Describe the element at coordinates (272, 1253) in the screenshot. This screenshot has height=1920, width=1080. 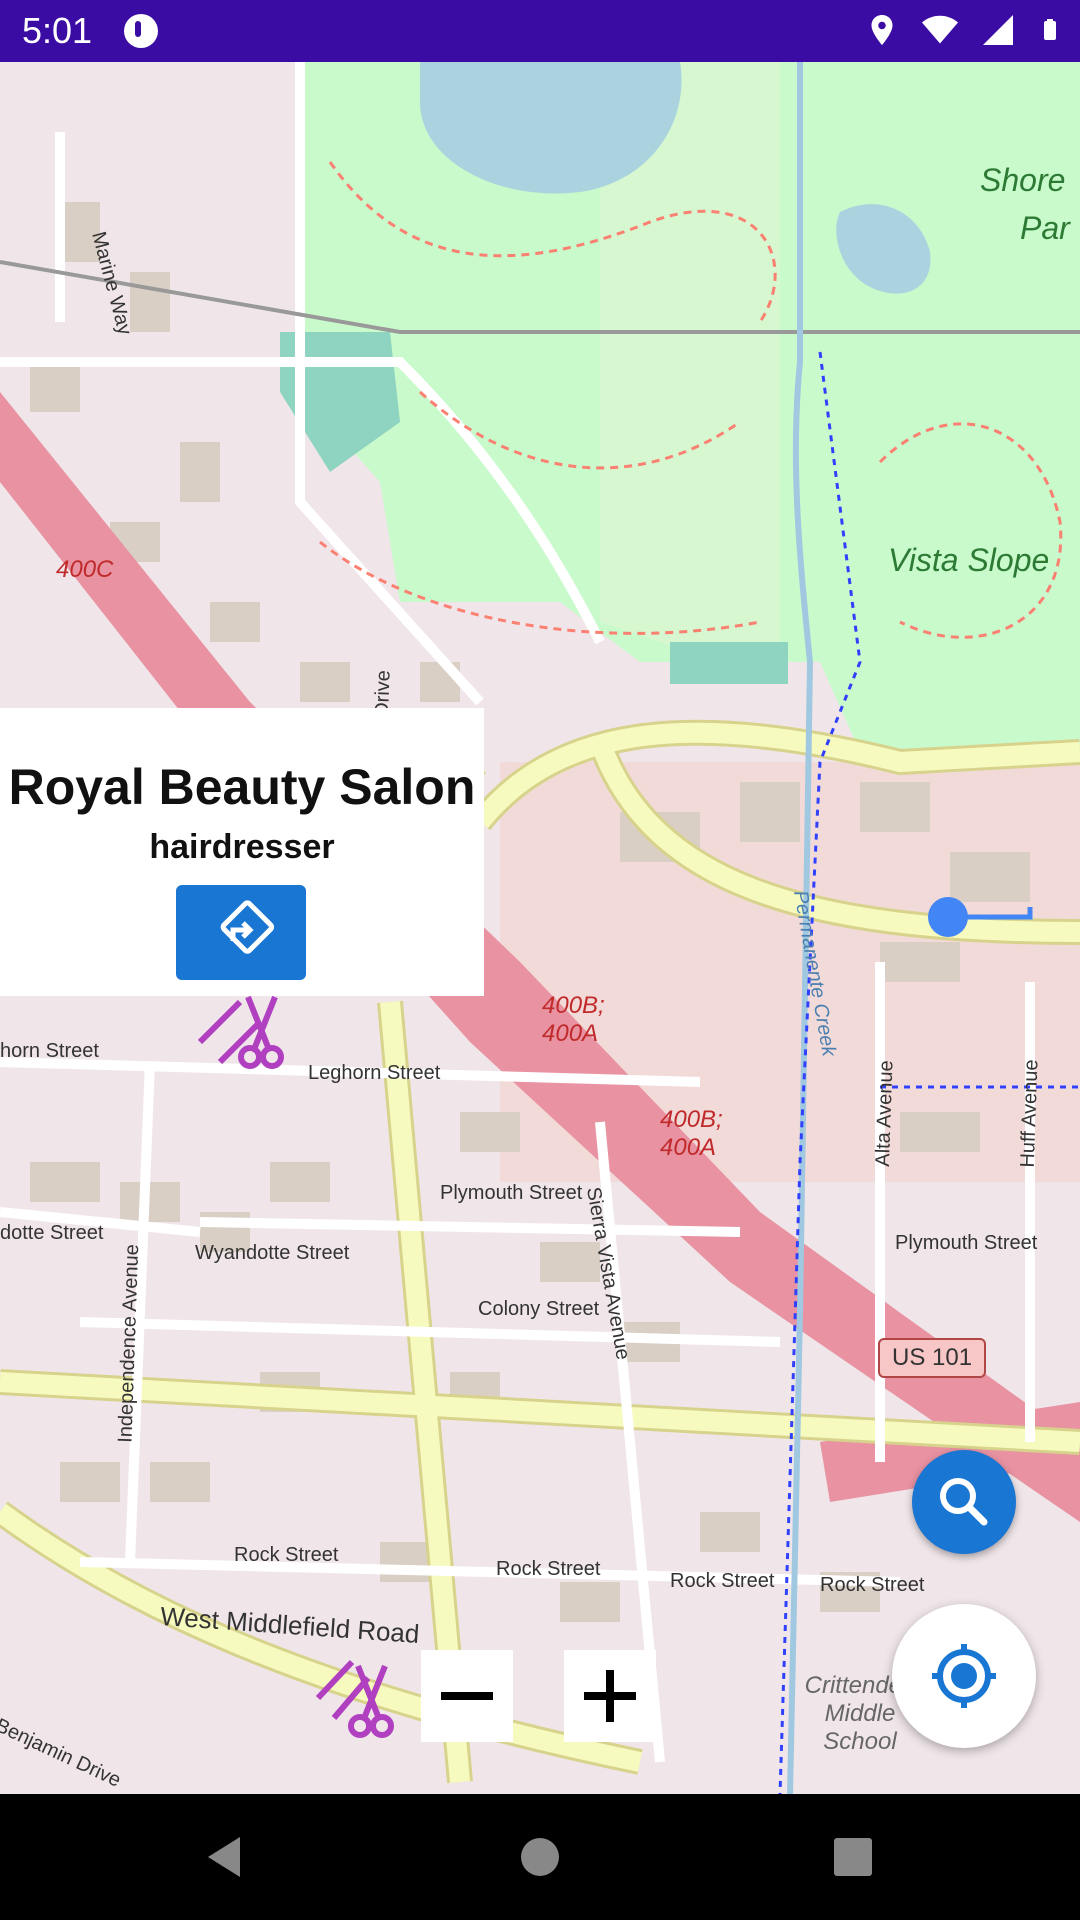
I see `street-label-wyandotte: Wyandotte Street` at that location.